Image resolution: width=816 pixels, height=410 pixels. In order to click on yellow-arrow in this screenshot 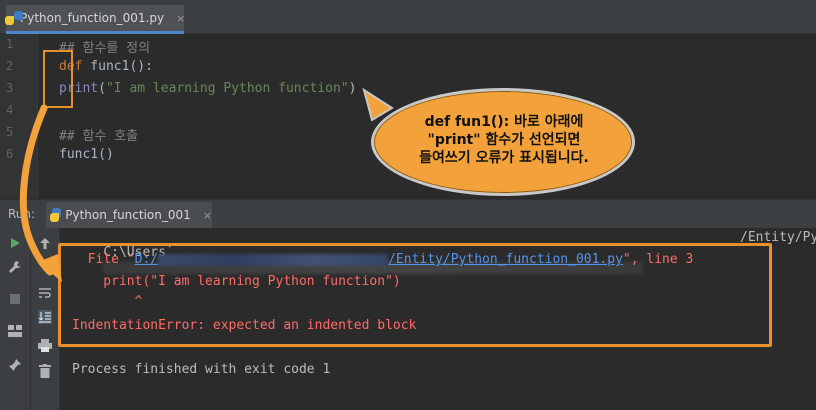, I will do `click(36, 190)`.